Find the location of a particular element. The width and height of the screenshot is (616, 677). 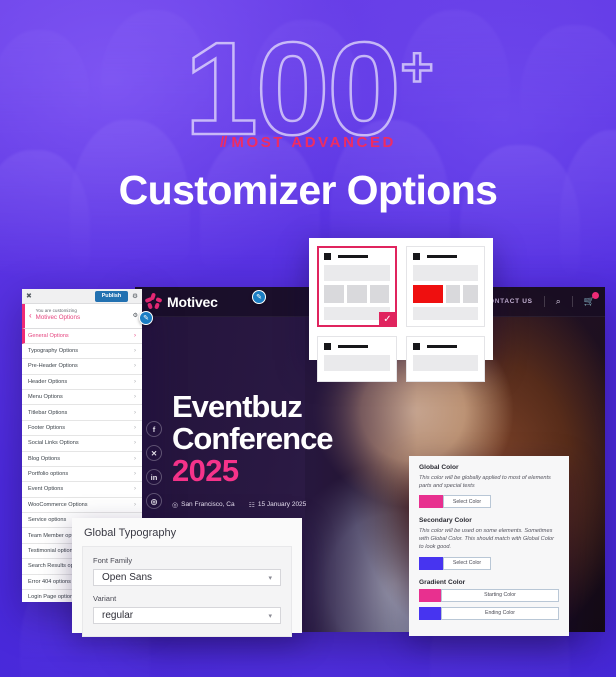

calendar-icon: ☷ is located at coordinates (251, 505).